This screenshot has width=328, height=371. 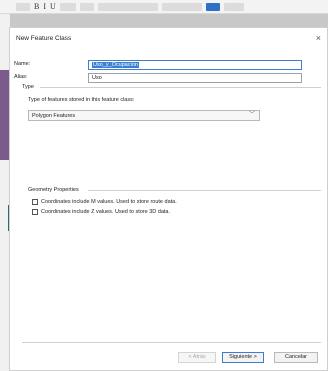 I want to click on background-ribbon: B I U, so click(x=164, y=7).